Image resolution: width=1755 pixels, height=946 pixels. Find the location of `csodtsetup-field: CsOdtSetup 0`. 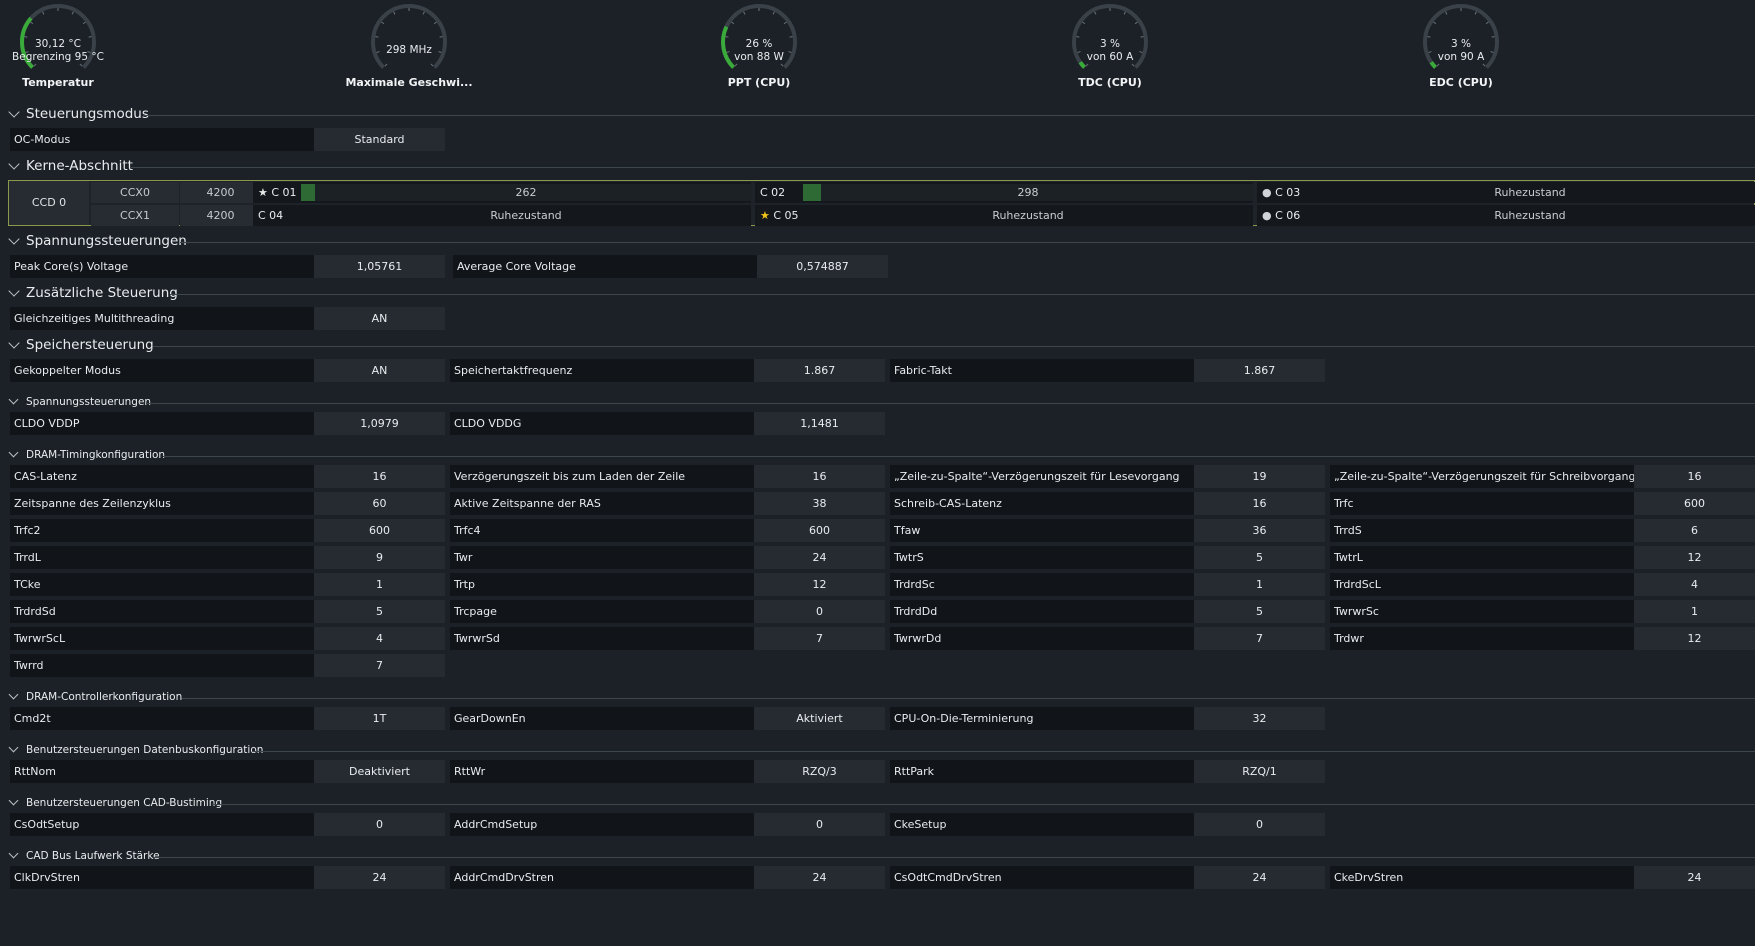

csodtsetup-field: CsOdtSetup 0 is located at coordinates (227, 824).